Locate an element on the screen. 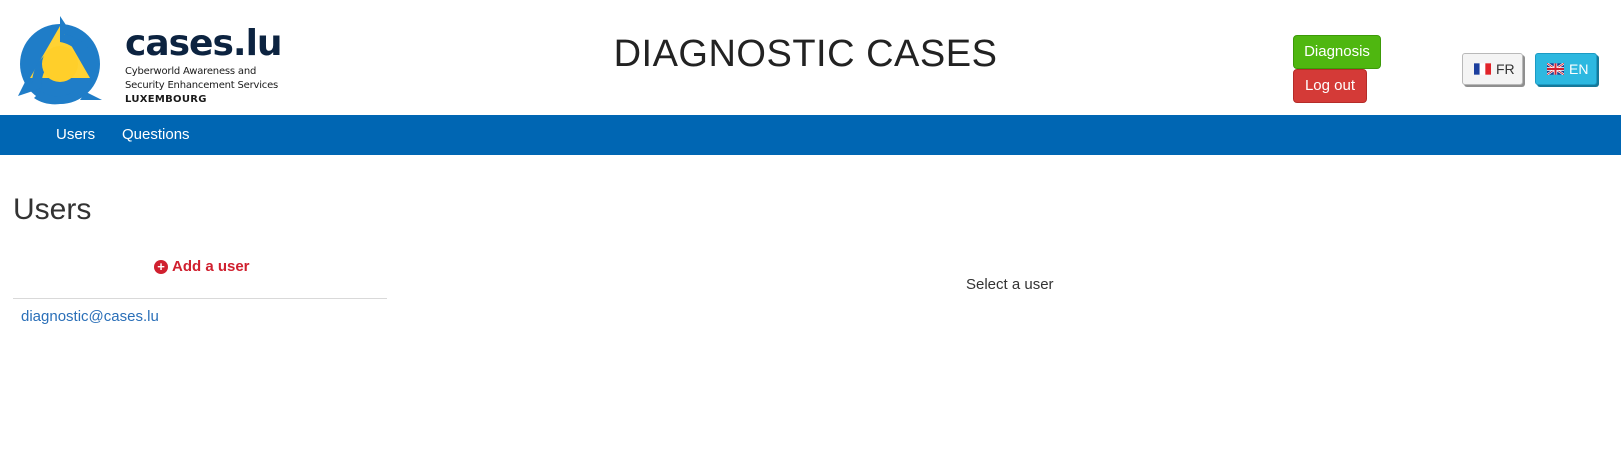  user-list-item: diagnostic@cases.lu is located at coordinates (90, 316).